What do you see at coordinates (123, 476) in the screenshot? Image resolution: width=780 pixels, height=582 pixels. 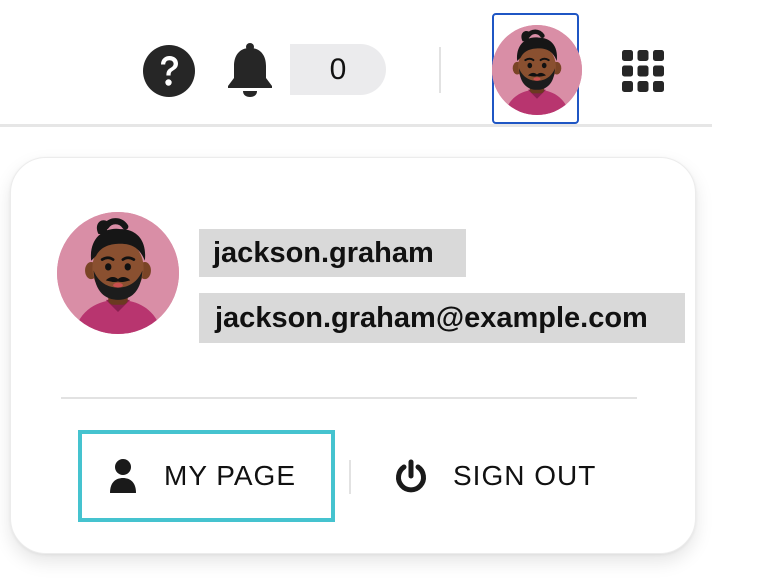 I see `user-icon` at bounding box center [123, 476].